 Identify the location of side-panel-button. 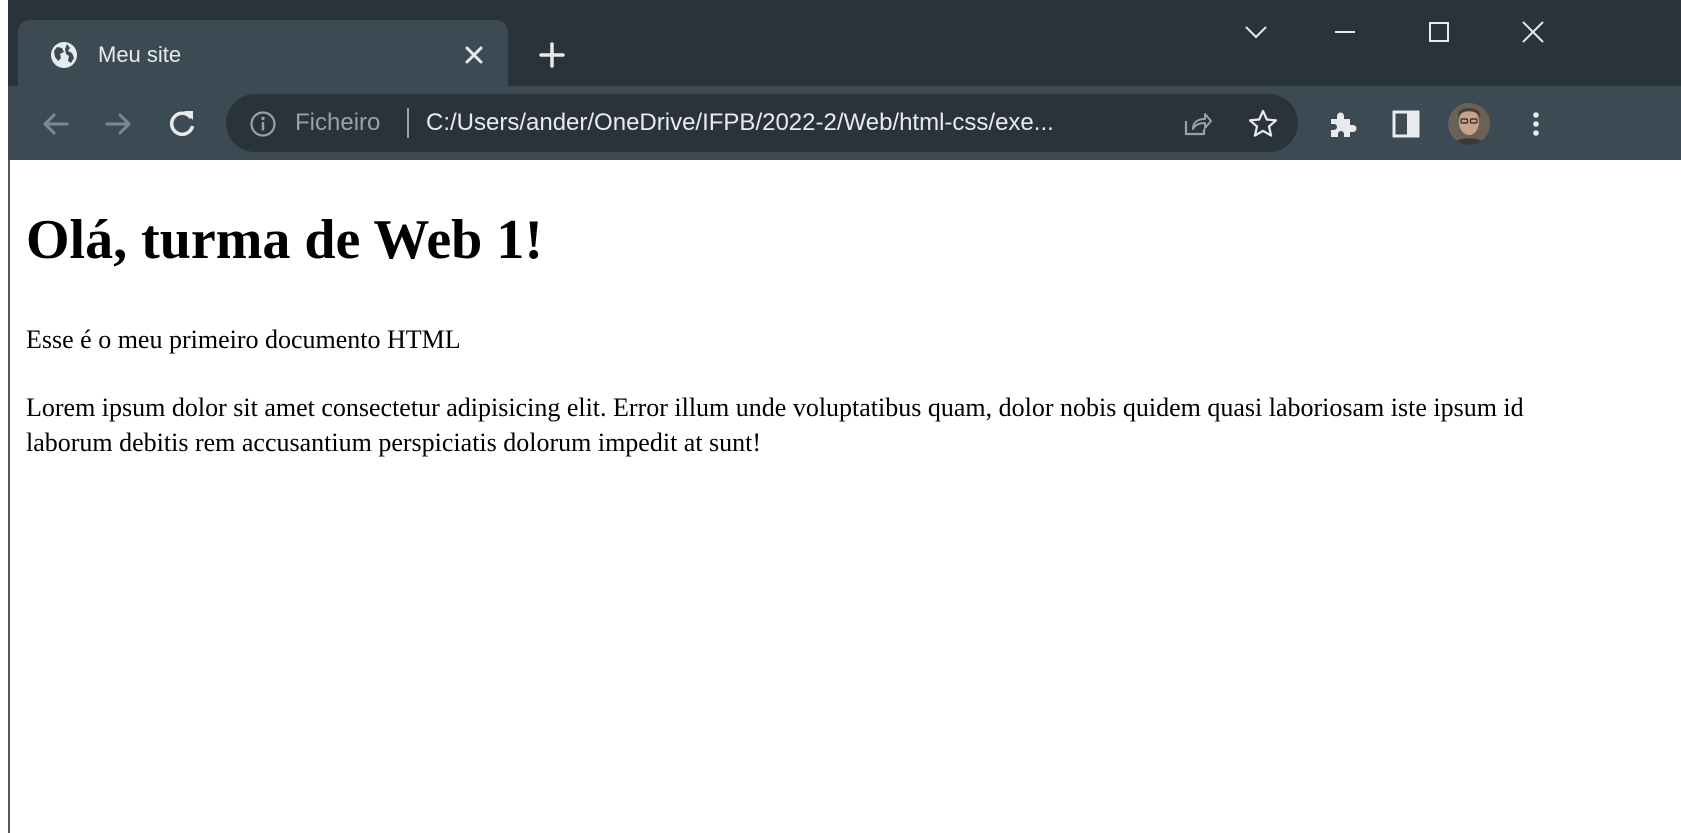
(1406, 124).